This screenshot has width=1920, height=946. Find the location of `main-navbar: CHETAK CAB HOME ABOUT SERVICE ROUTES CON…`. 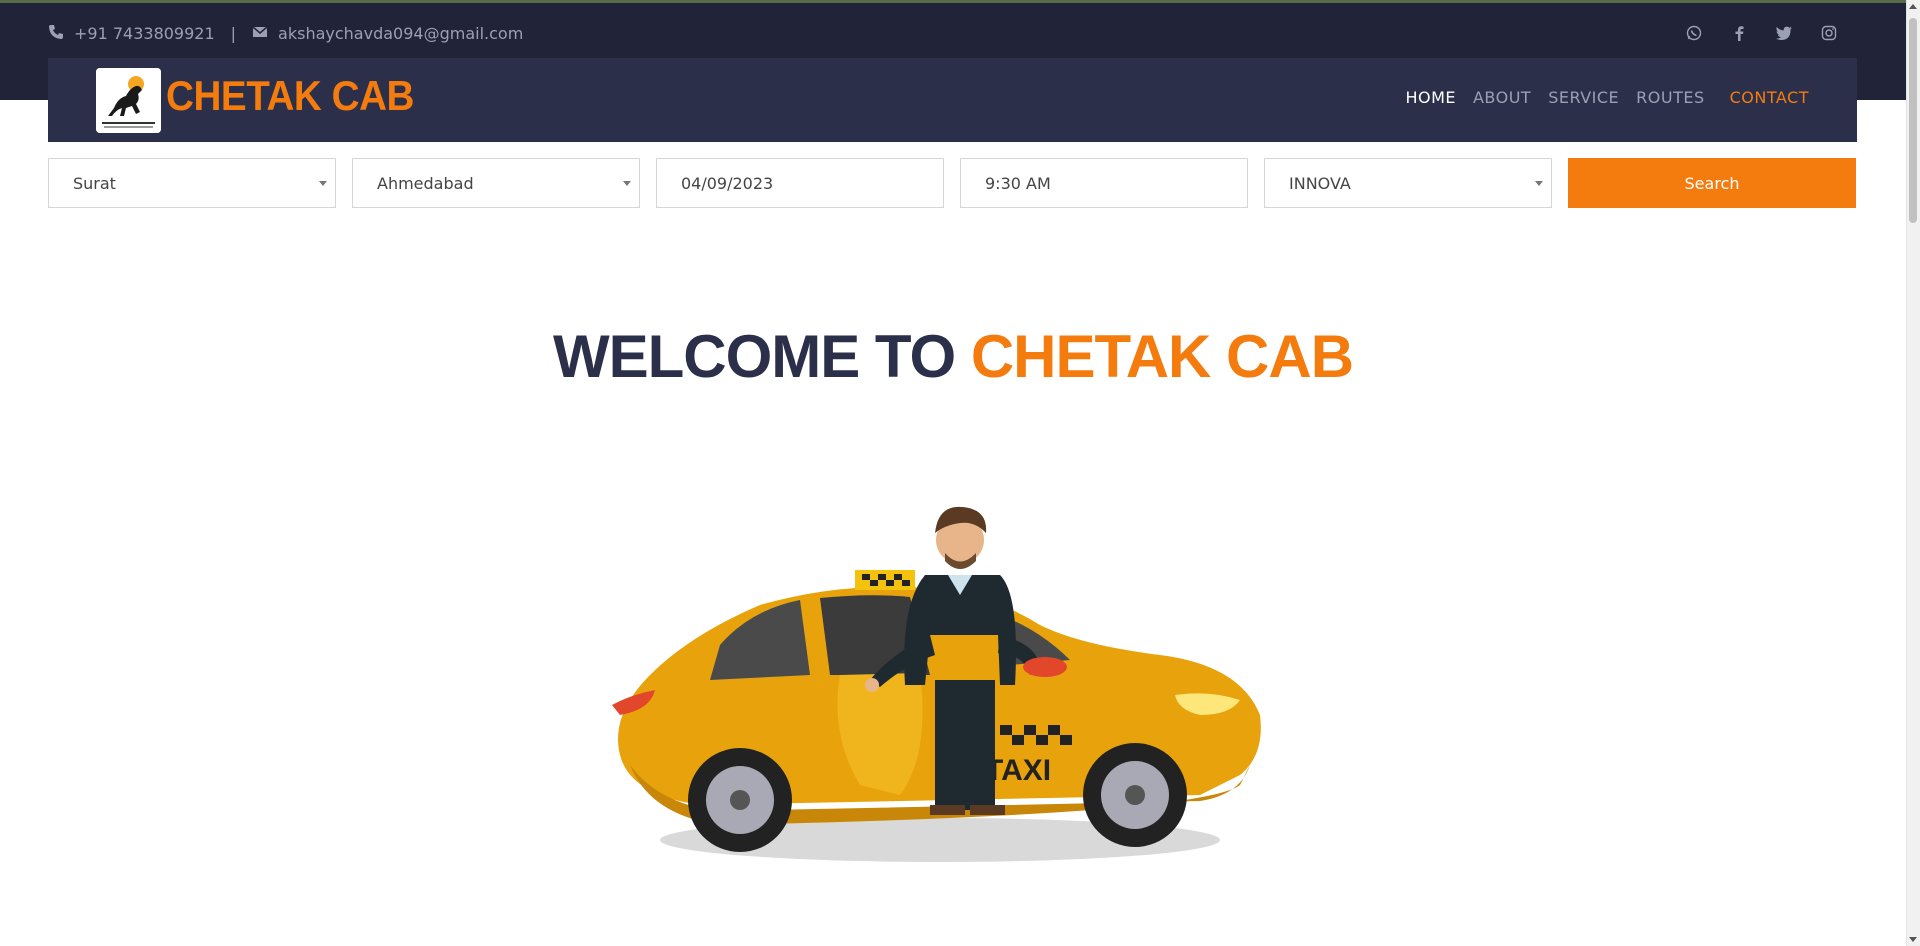

main-navbar: CHETAK CAB HOME ABOUT SERVICE ROUTES CON… is located at coordinates (952, 100).